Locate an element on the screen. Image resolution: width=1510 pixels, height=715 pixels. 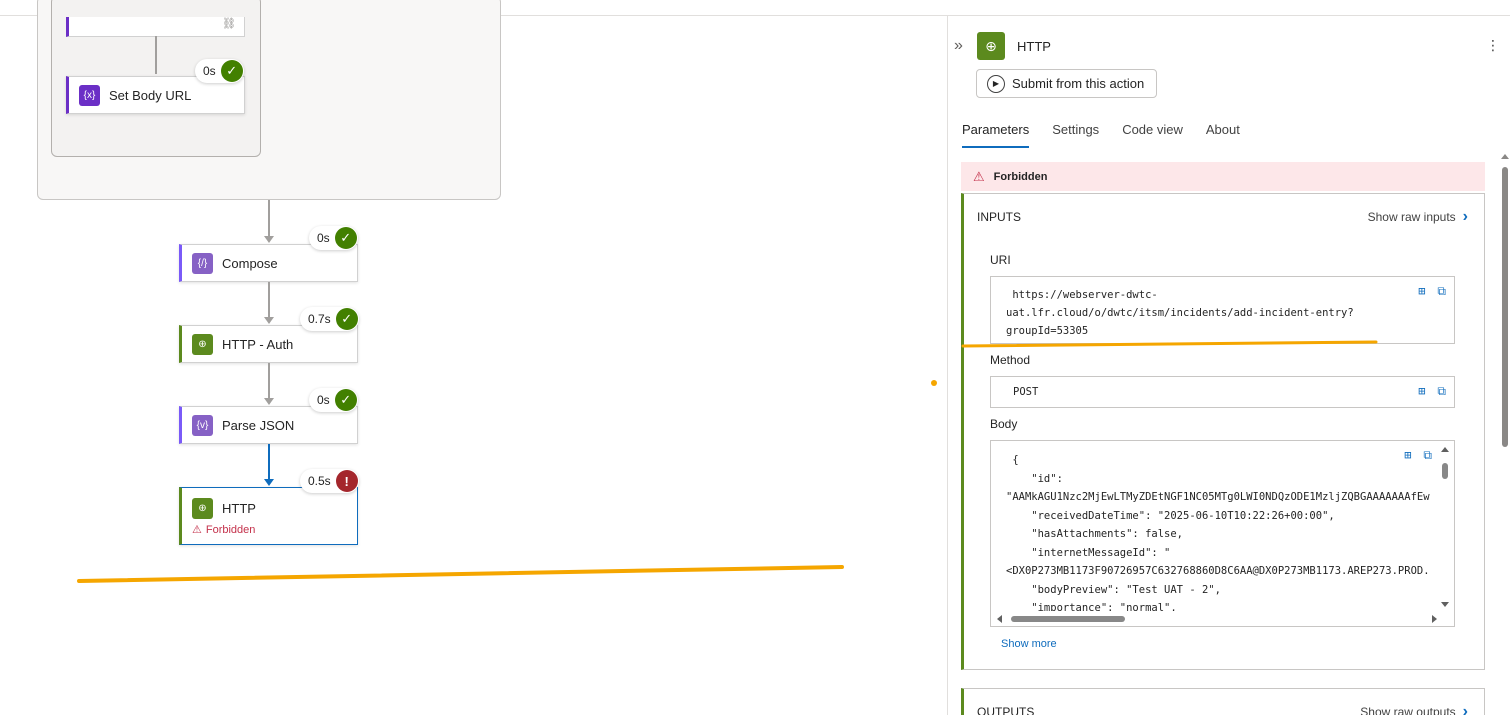
show-raw-outputs-link: Show raw outputs › is located at coordinates (1414, 709).